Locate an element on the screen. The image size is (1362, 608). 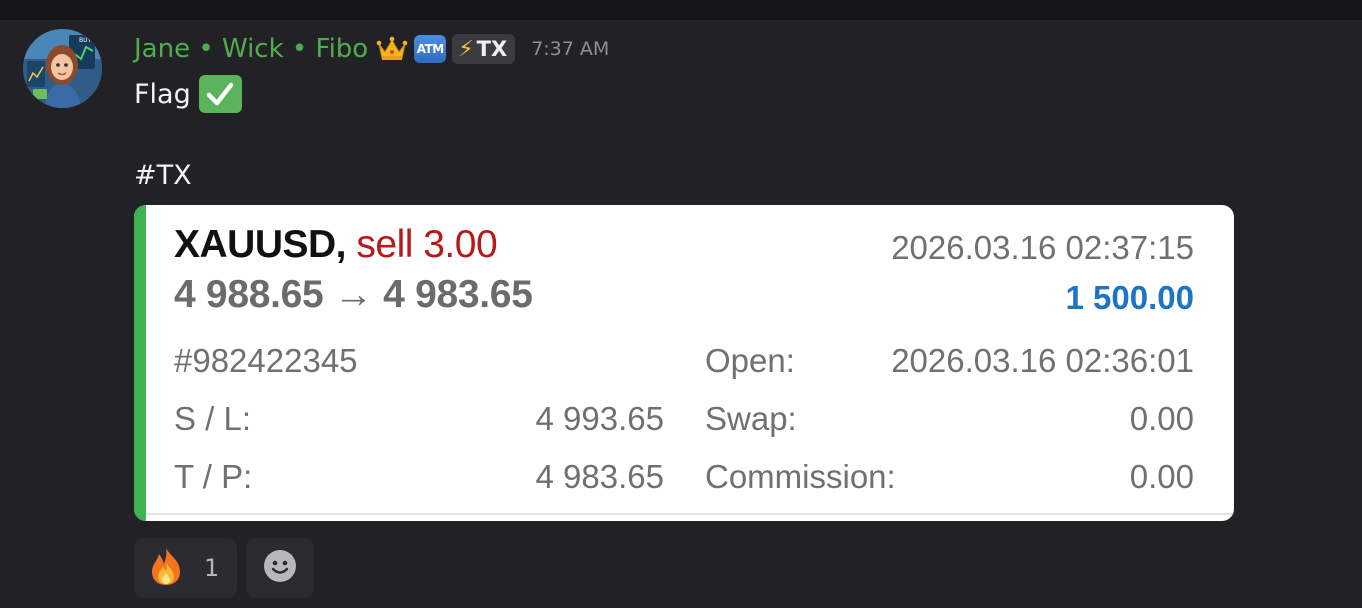
smiley-icon is located at coordinates (280, 568).